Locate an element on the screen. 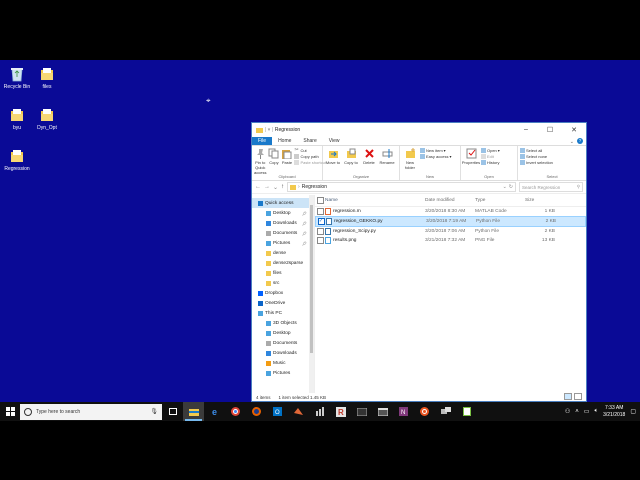 This screenshot has height=480, width=640. nav-item: Music is located at coordinates (283, 363).